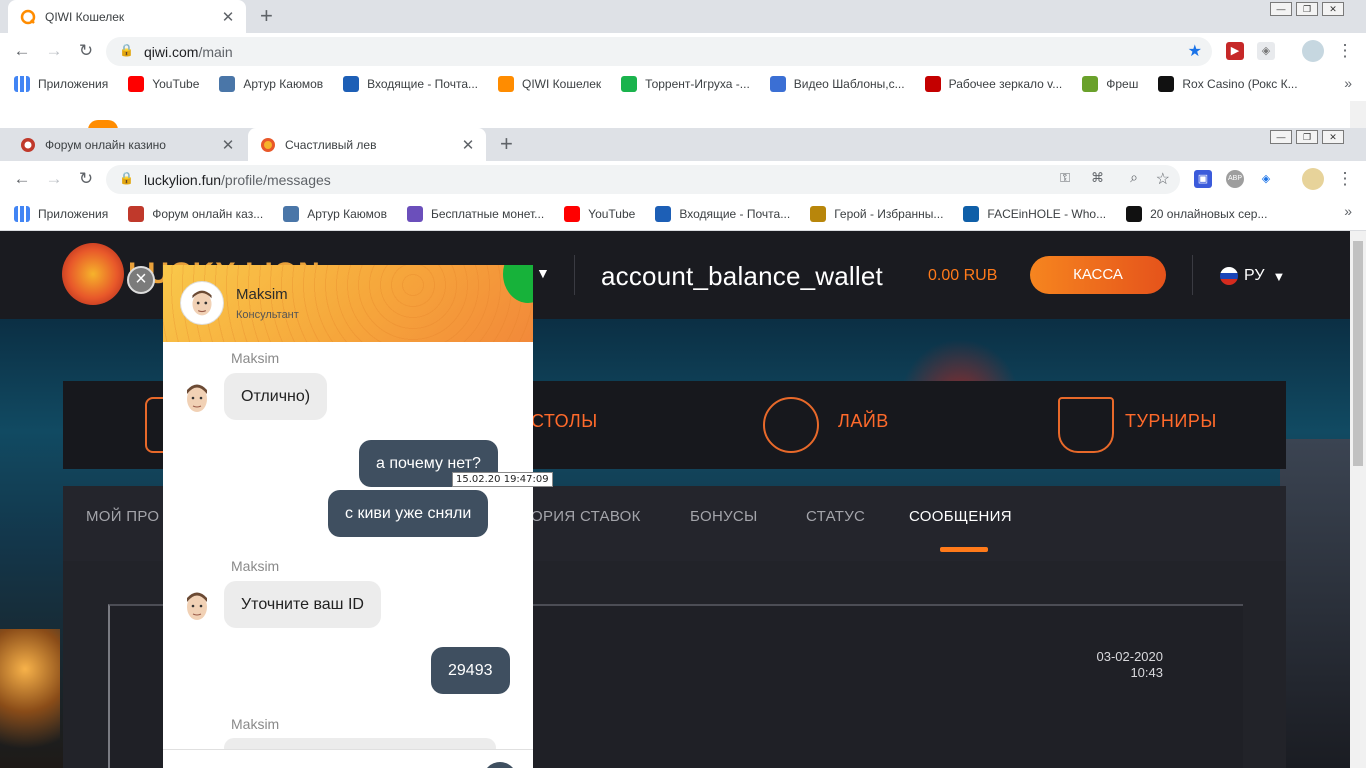 The height and width of the screenshot is (768, 1366). What do you see at coordinates (960, 516) in the screenshot?
I see `tab-messages: СООБЩЕНИЯ` at bounding box center [960, 516].